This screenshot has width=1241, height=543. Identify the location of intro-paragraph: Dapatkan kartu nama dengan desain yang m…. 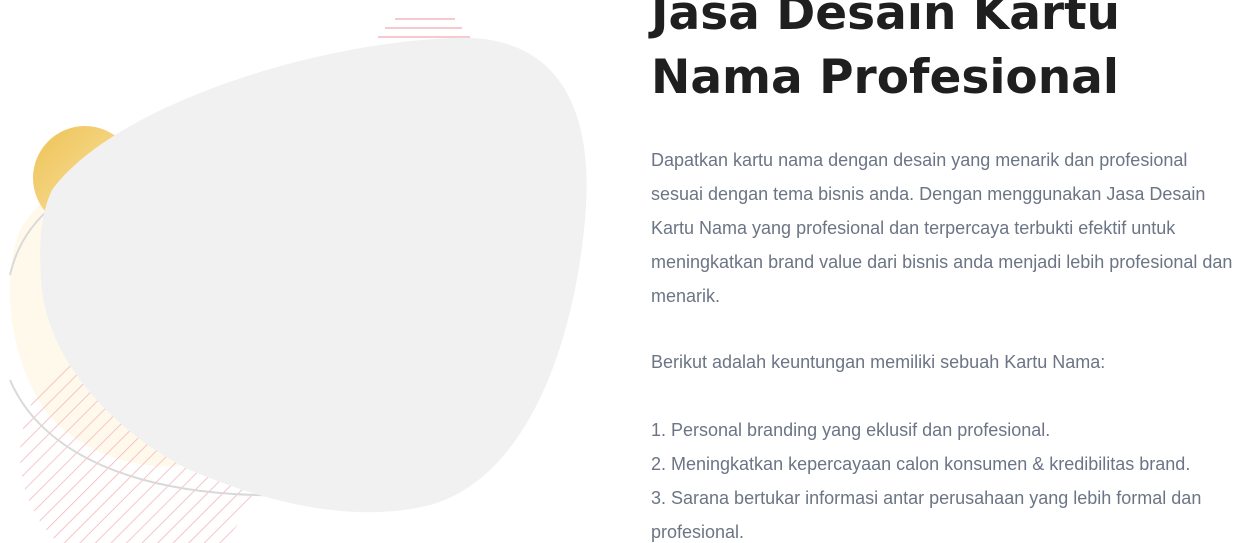
(942, 228).